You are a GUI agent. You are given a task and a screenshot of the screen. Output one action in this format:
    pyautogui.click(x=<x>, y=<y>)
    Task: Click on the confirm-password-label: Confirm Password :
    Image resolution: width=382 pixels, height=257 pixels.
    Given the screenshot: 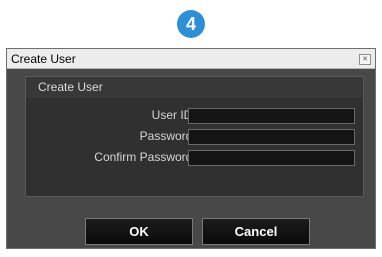 What is the action you would take?
    pyautogui.click(x=146, y=157)
    